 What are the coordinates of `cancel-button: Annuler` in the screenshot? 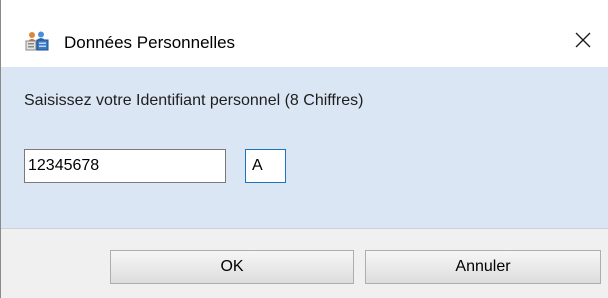 It's located at (483, 267).